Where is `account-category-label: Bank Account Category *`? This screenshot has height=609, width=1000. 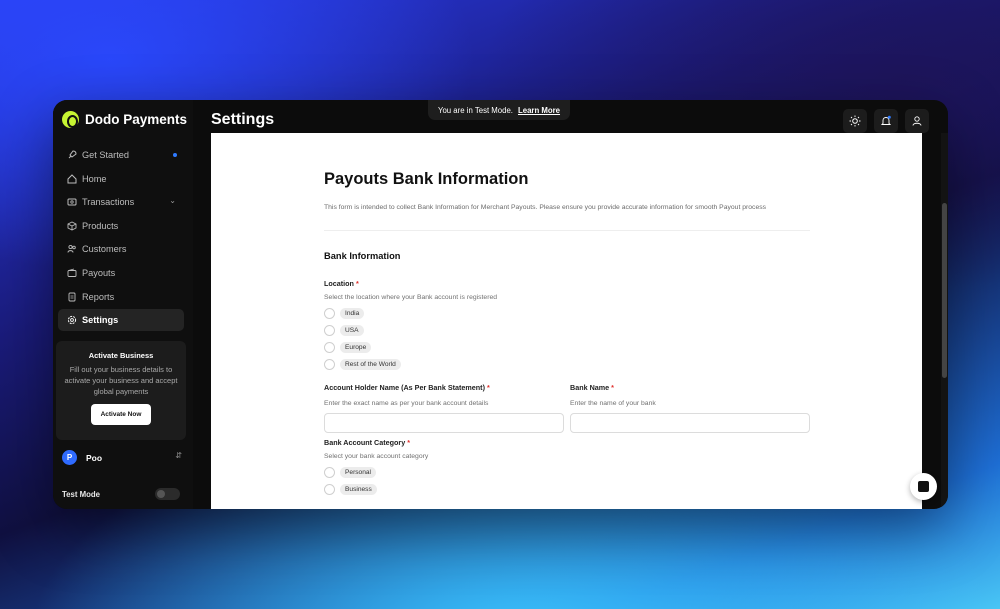 account-category-label: Bank Account Category * is located at coordinates (367, 442).